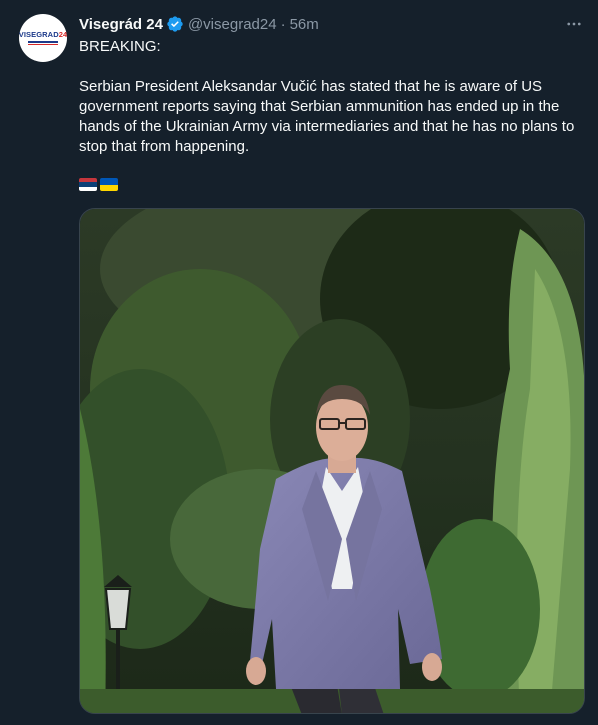 The height and width of the screenshot is (725, 598). What do you see at coordinates (121, 24) in the screenshot?
I see `display-name: Visegrád 24` at bounding box center [121, 24].